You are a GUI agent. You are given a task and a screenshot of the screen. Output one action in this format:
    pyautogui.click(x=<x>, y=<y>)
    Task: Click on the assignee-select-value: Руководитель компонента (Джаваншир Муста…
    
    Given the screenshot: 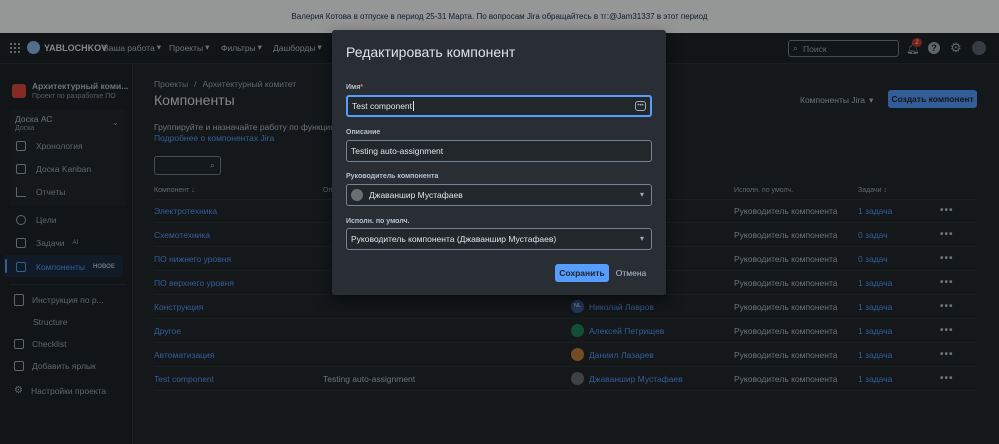 What is the action you would take?
    pyautogui.click(x=454, y=239)
    